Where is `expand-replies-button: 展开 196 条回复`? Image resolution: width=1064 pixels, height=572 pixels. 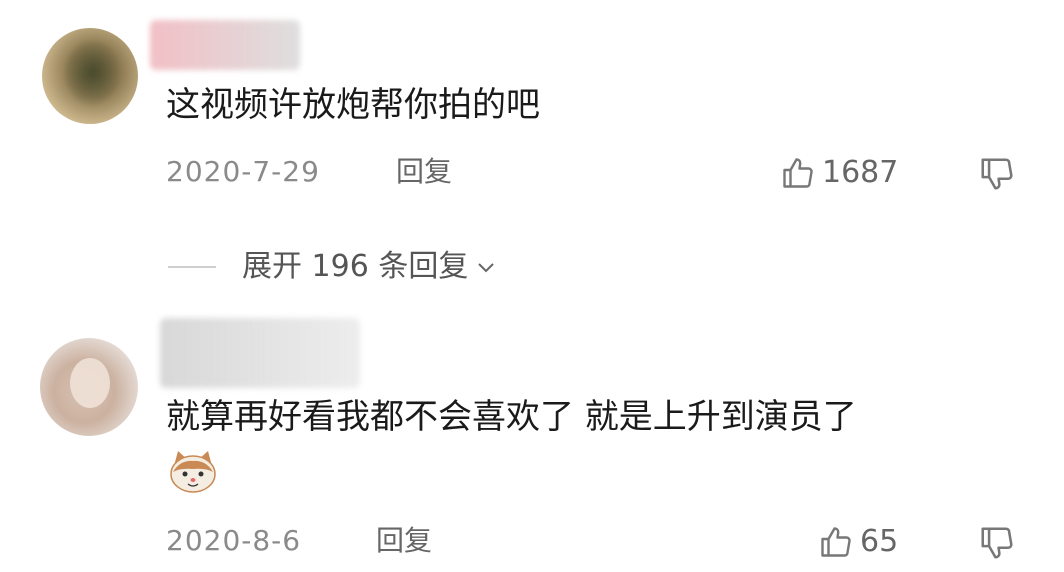 expand-replies-button: 展开 196 条回复 is located at coordinates (333, 267).